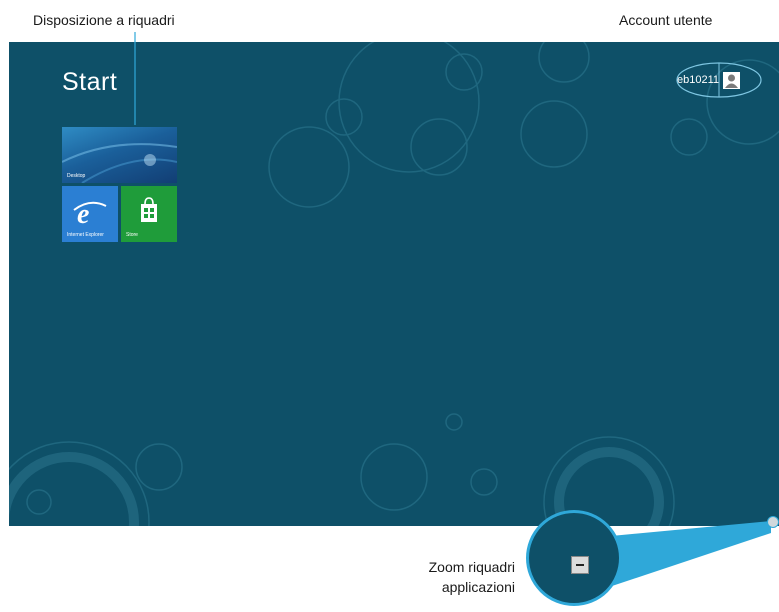 The width and height of the screenshot is (779, 612). Describe the element at coordinates (732, 80) in the screenshot. I see `user-avatar-icon` at that location.